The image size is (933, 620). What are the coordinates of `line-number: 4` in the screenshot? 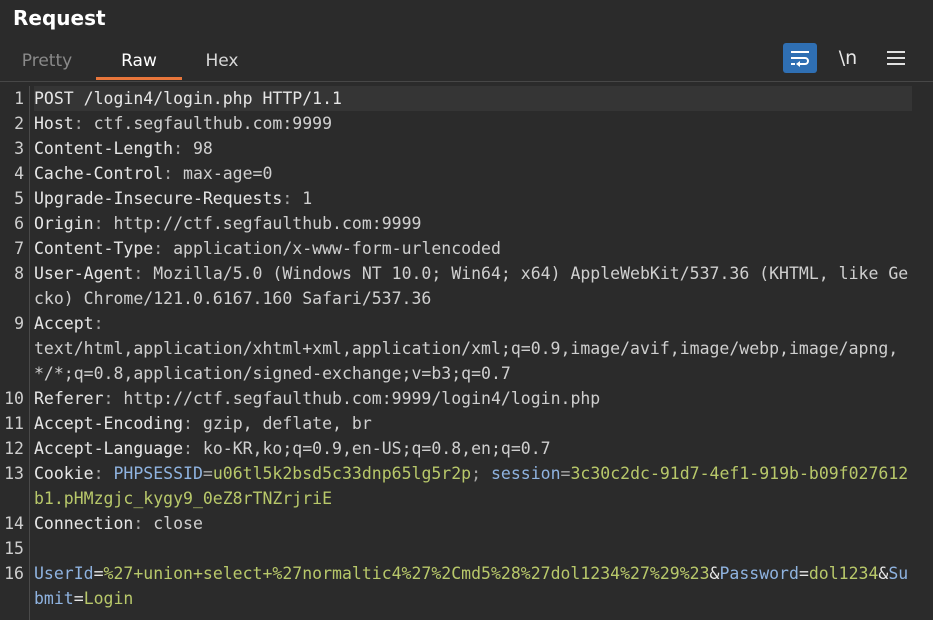 It's located at (19, 173).